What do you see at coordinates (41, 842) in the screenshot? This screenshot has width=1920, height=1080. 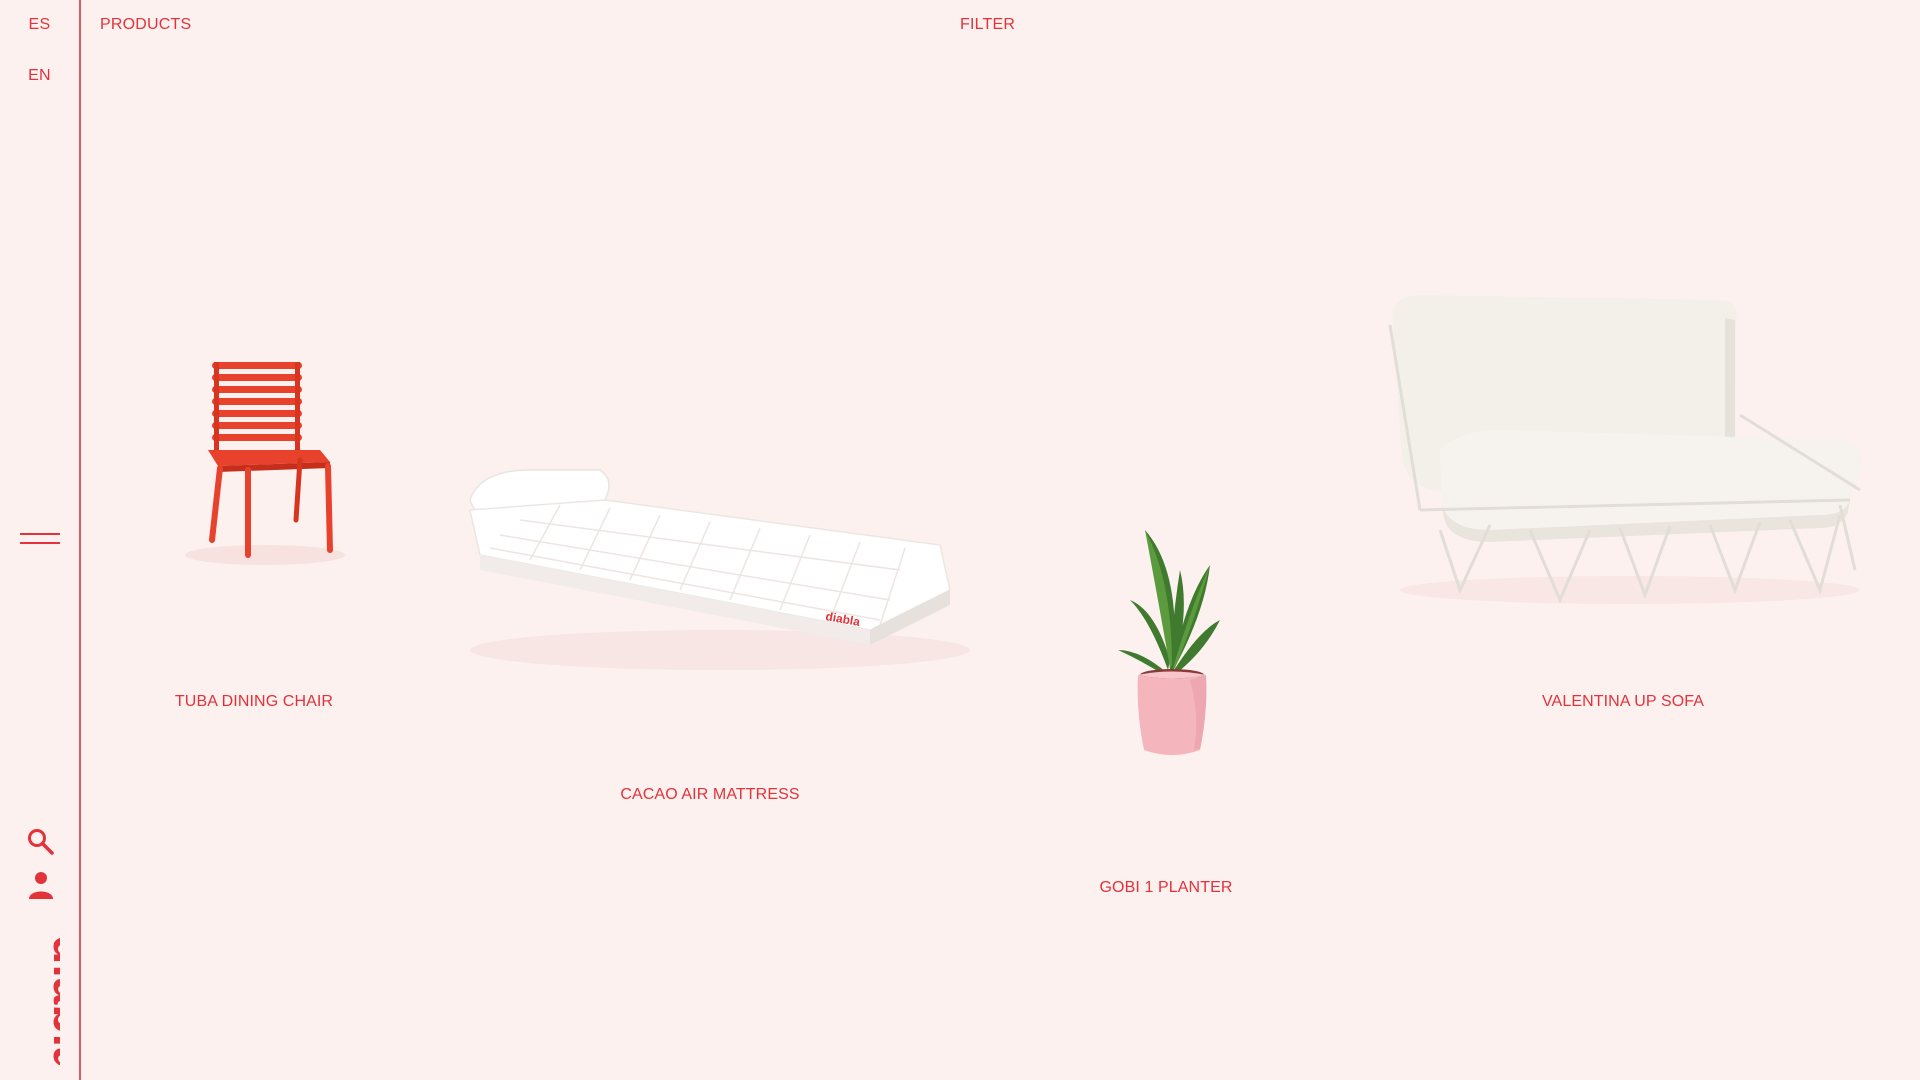 I see `search-icon` at bounding box center [41, 842].